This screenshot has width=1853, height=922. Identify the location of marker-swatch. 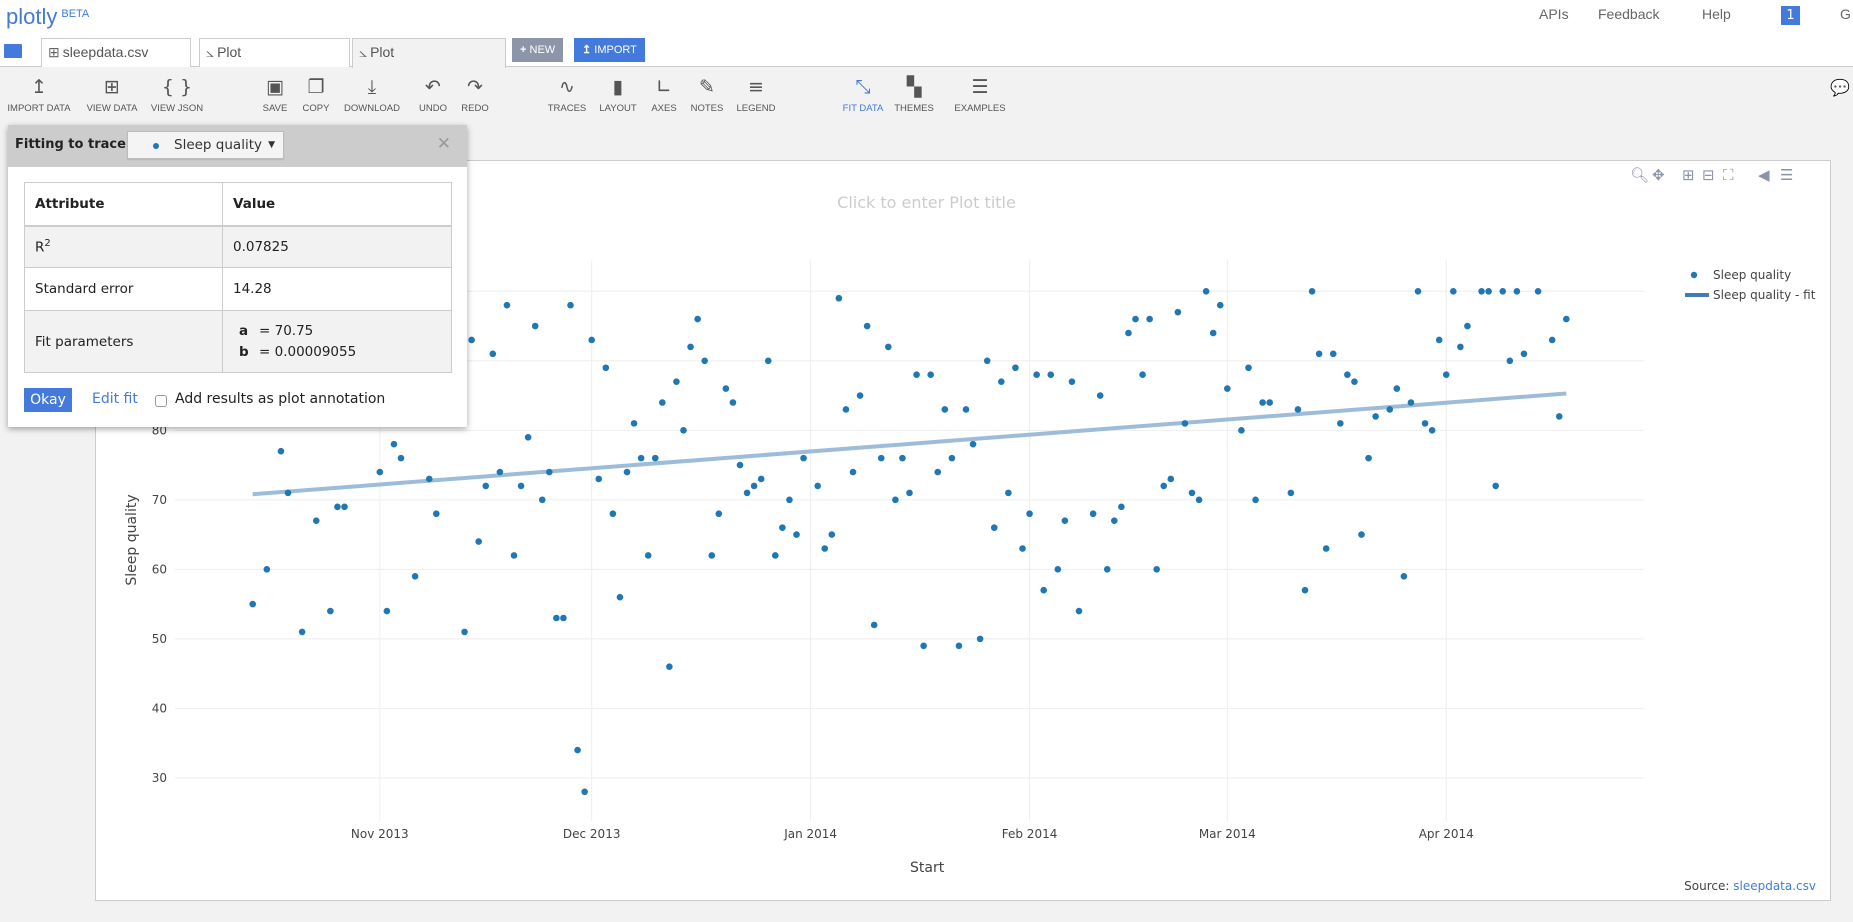
(1694, 275).